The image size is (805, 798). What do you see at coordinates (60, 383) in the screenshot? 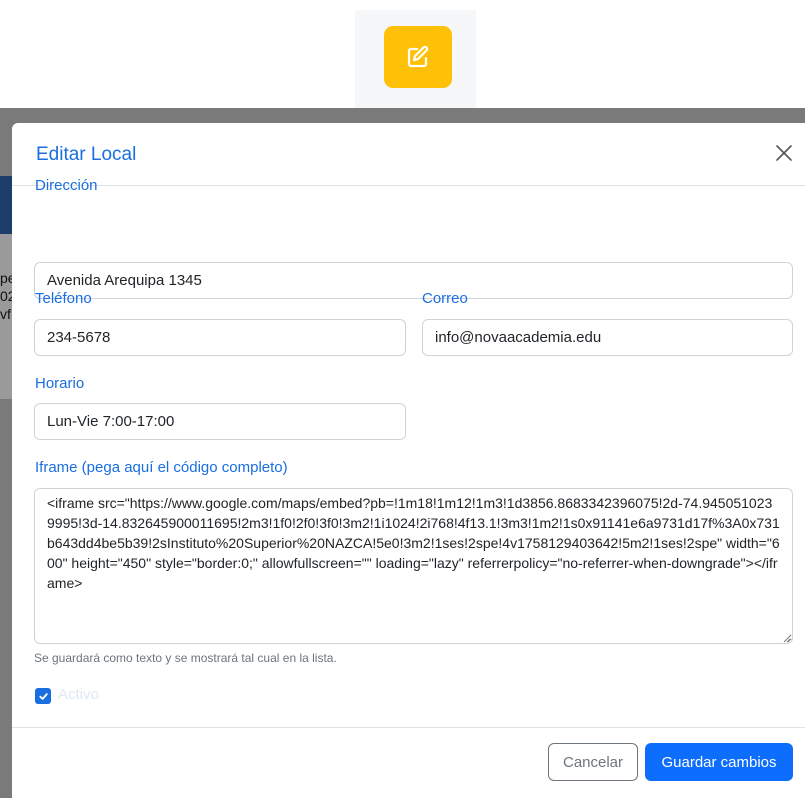
I see `horario-label: Horario` at bounding box center [60, 383].